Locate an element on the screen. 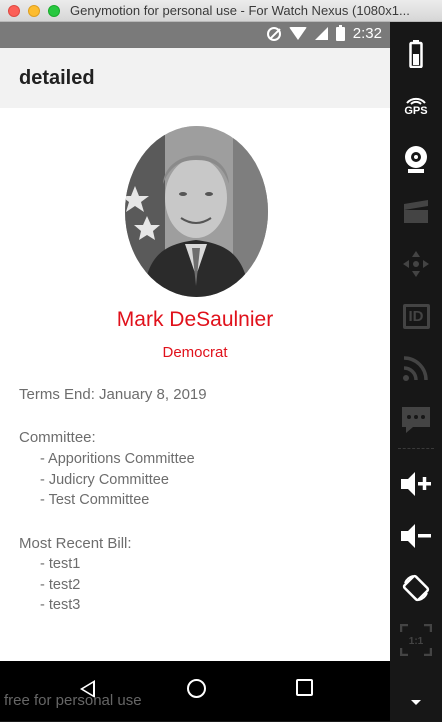  maximize-window-button is located at coordinates (54, 11).